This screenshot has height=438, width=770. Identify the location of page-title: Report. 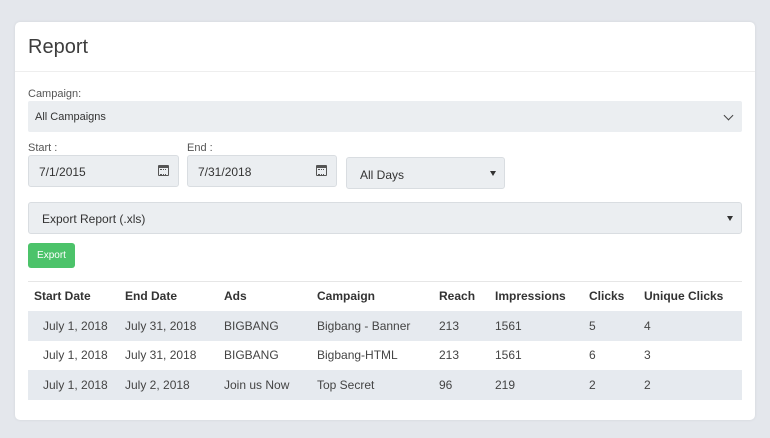
(58, 47).